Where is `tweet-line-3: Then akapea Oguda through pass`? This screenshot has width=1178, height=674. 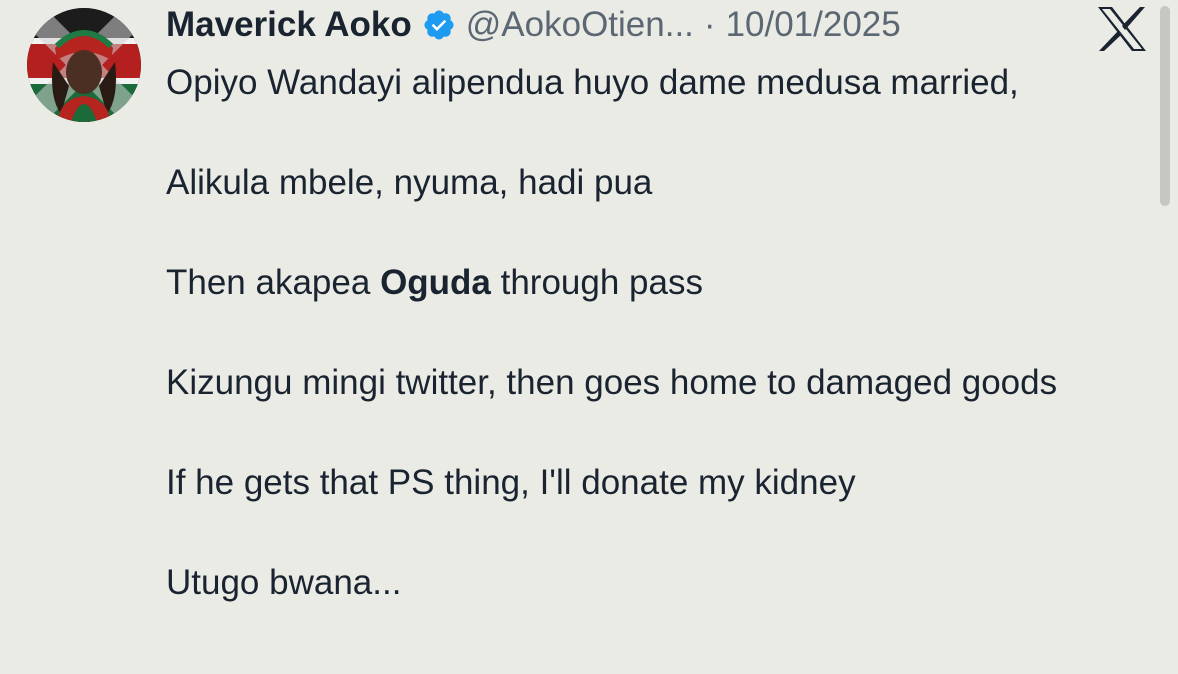 tweet-line-3: Then akapea Oguda through pass is located at coordinates (646, 283).